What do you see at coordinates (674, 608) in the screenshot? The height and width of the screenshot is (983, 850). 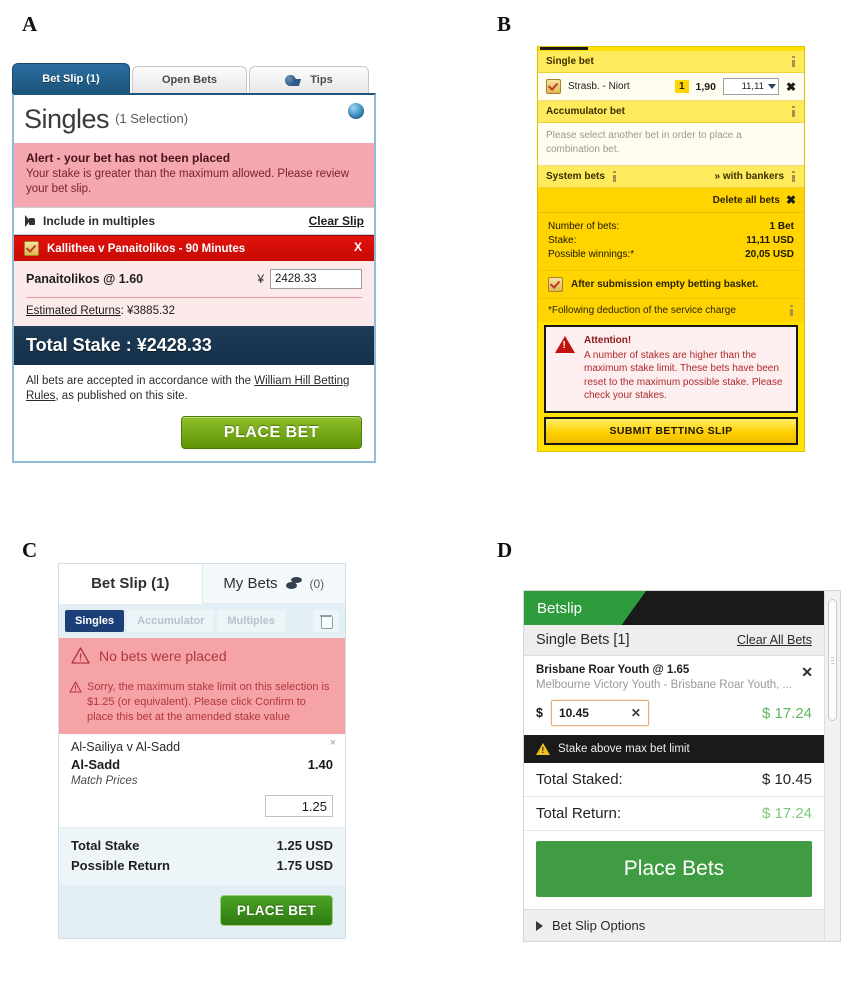 I see `panel-d-header: Betslip` at bounding box center [674, 608].